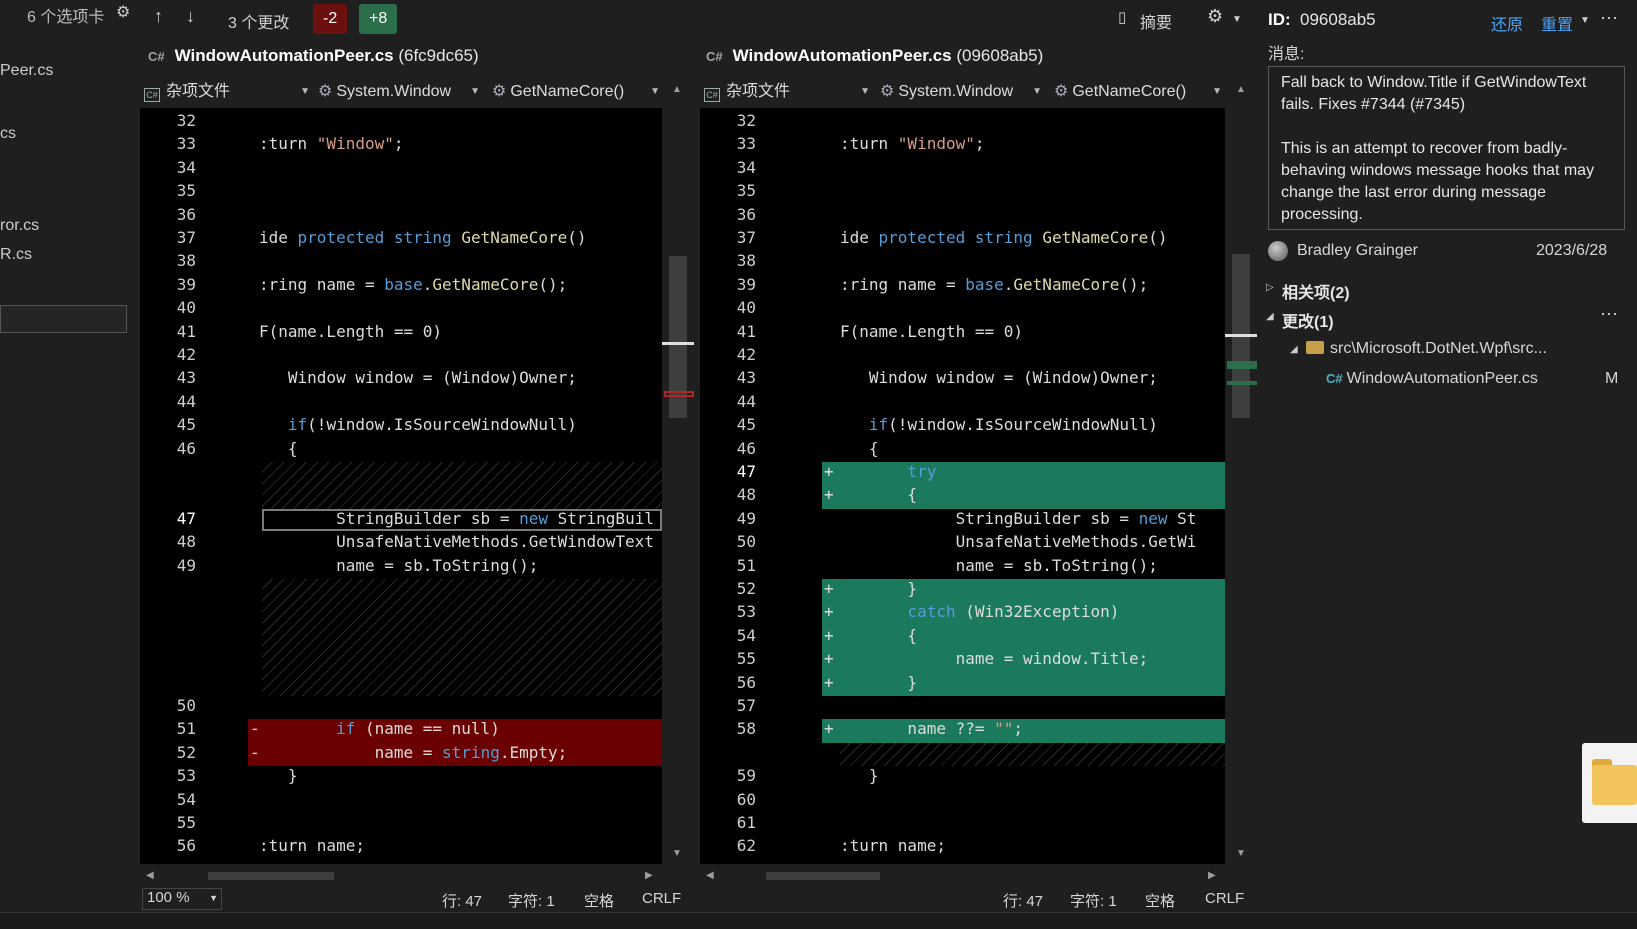 The height and width of the screenshot is (929, 1637). I want to click on line-number: 37, so click(186, 237).